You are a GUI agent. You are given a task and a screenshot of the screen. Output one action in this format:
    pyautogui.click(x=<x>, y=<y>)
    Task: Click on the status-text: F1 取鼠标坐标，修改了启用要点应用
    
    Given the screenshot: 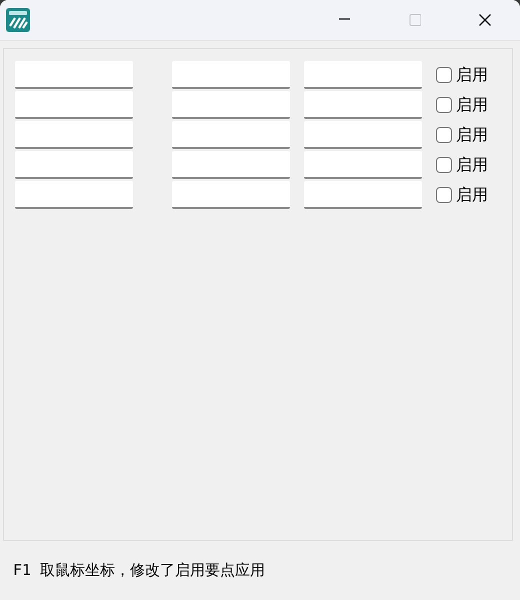 What is the action you would take?
    pyautogui.click(x=139, y=570)
    